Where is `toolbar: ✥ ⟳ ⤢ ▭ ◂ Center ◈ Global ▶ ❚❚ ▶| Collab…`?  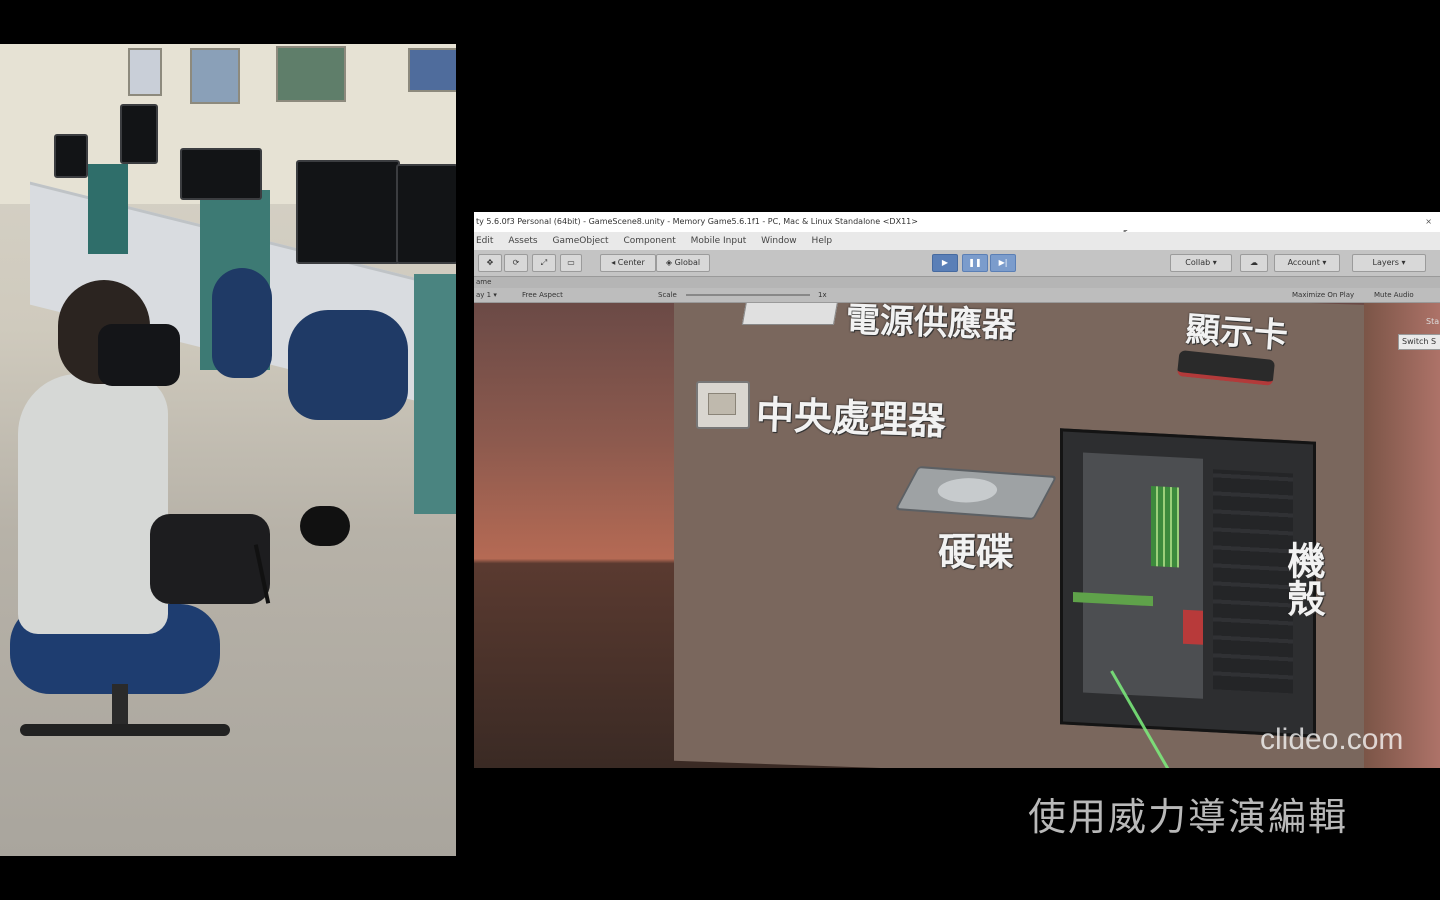
toolbar: ✥ ⟳ ⤢ ▭ ◂ Center ◈ Global ▶ ❚❚ ▶| Collab… is located at coordinates (957, 263).